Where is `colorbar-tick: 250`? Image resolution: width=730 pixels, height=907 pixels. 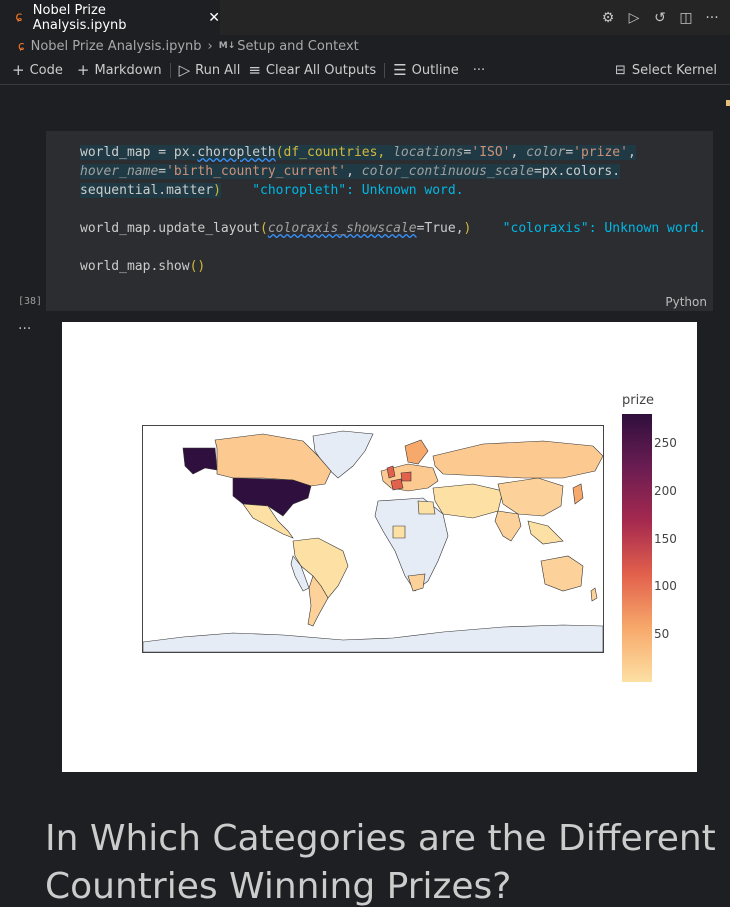
colorbar-tick: 250 is located at coordinates (665, 443).